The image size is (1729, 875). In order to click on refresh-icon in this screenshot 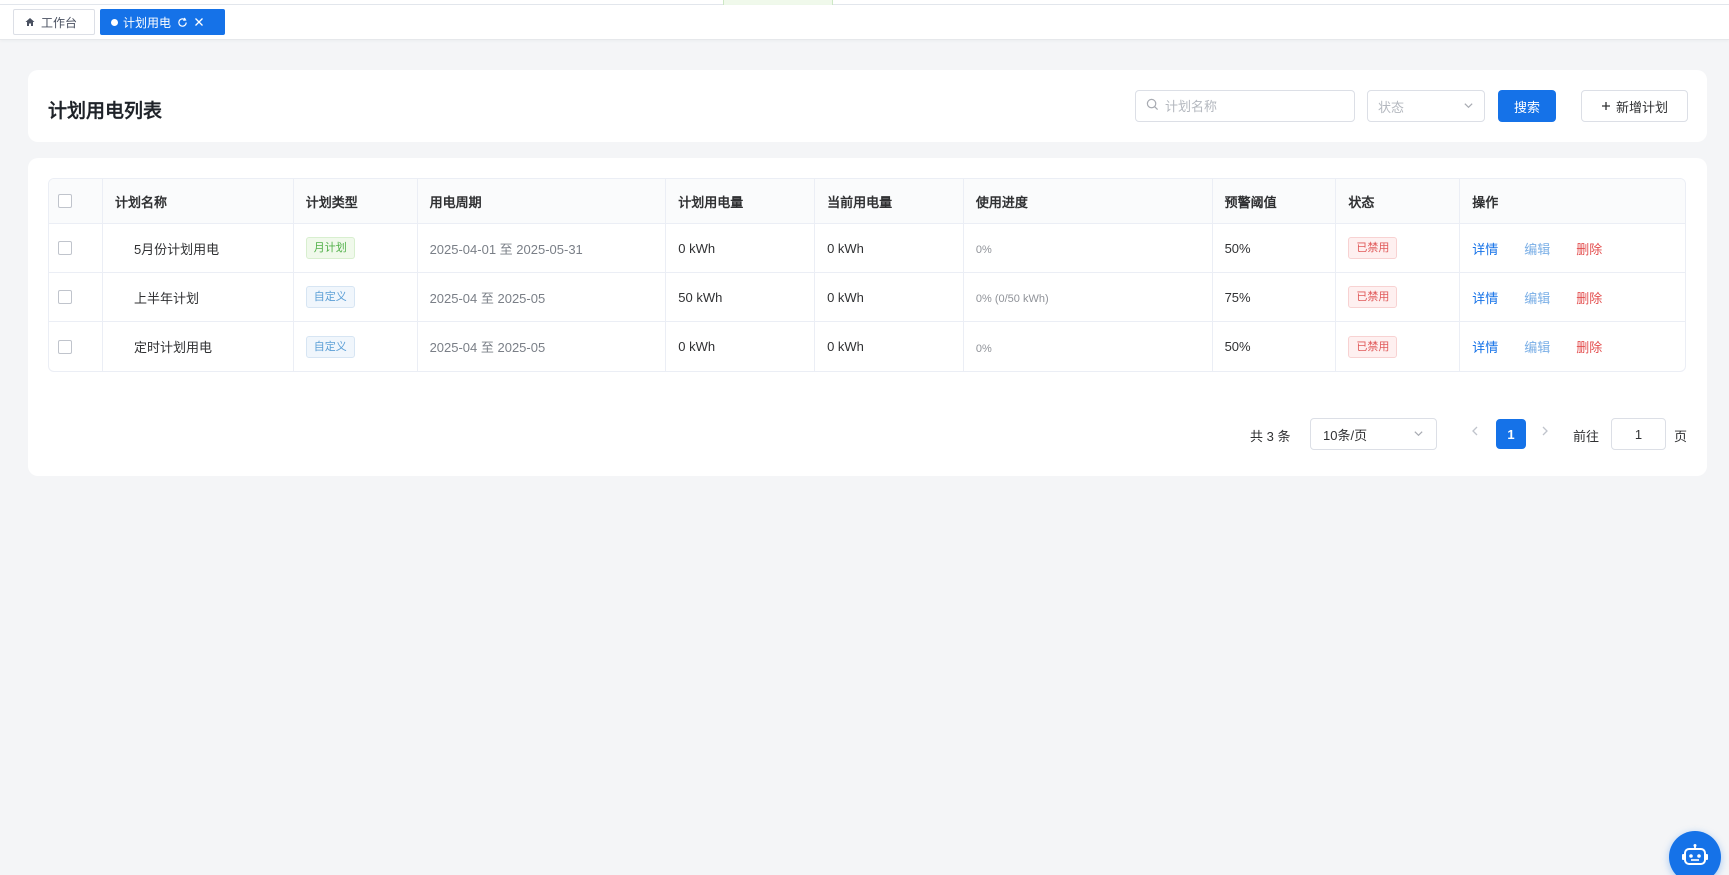, I will do `click(182, 22)`.